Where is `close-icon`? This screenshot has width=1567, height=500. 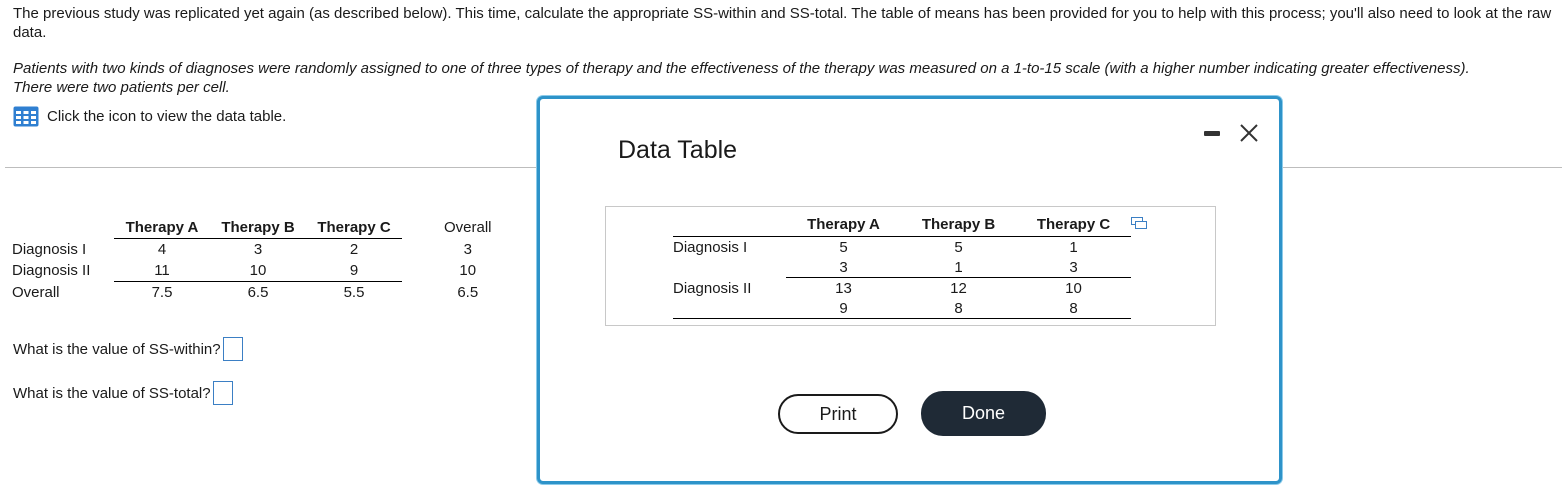 close-icon is located at coordinates (1249, 133).